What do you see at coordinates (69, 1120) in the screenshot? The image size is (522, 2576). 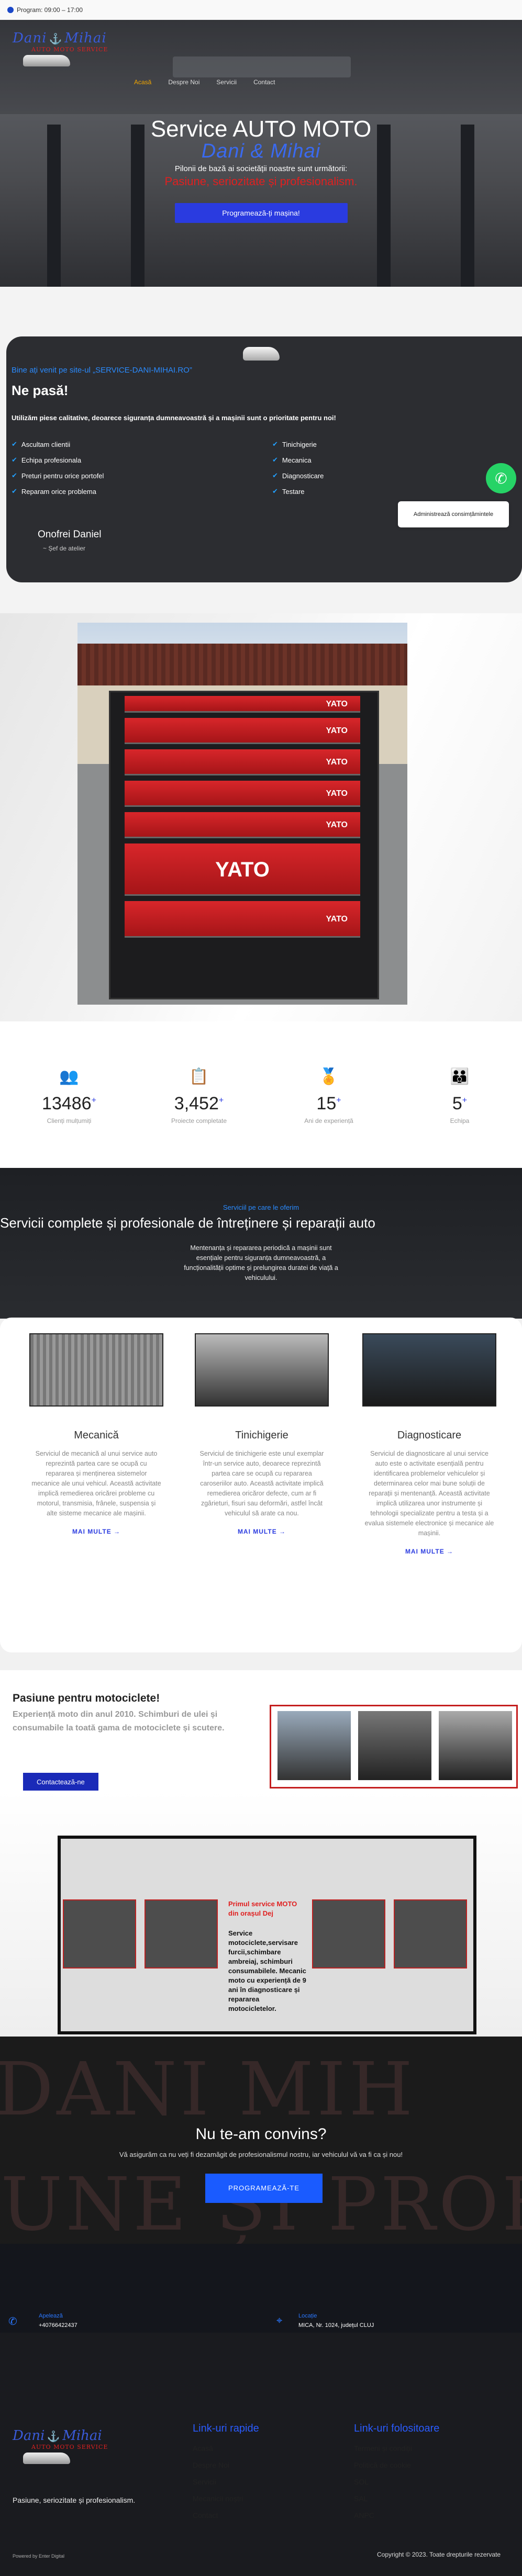 I see `stat-label: Clienți mulțumiți` at bounding box center [69, 1120].